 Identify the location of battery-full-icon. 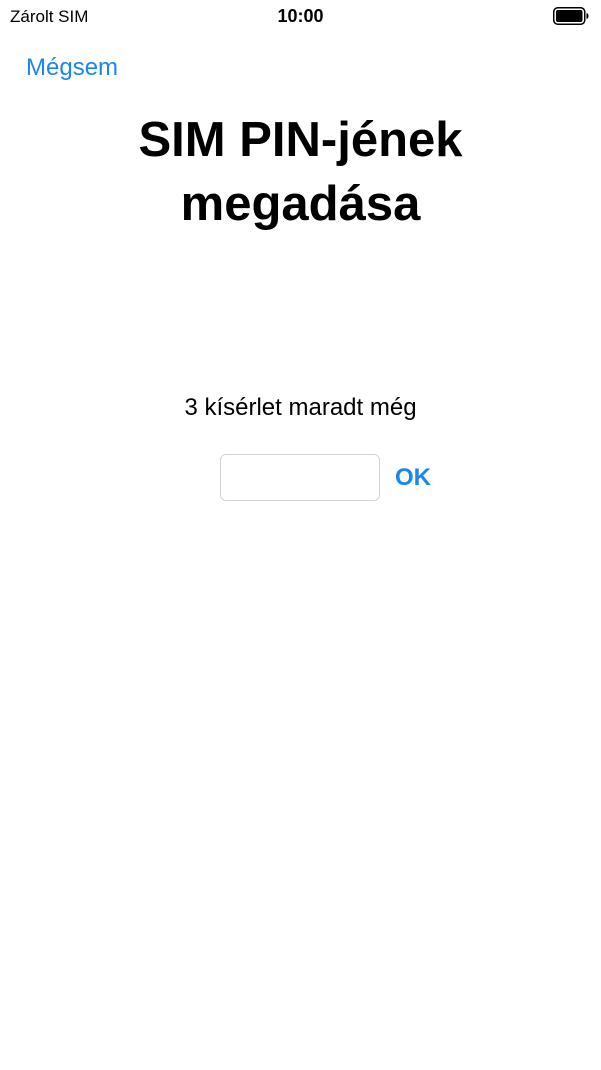
(571, 16).